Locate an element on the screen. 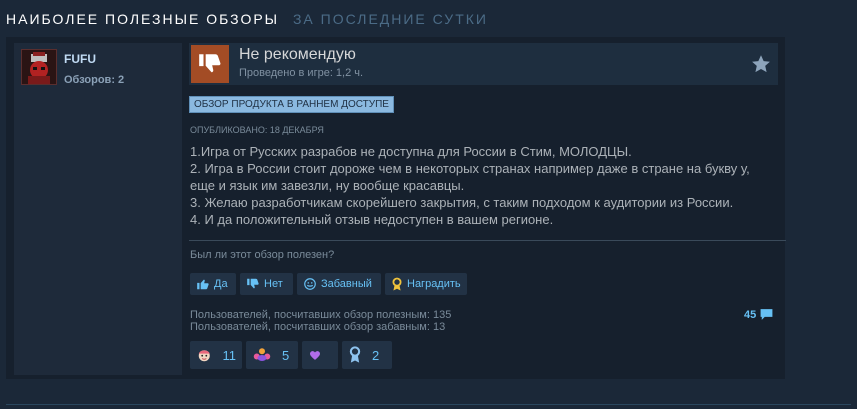 Image resolution: width=857 pixels, height=409 pixels. medal-award-icon is located at coordinates (355, 354).